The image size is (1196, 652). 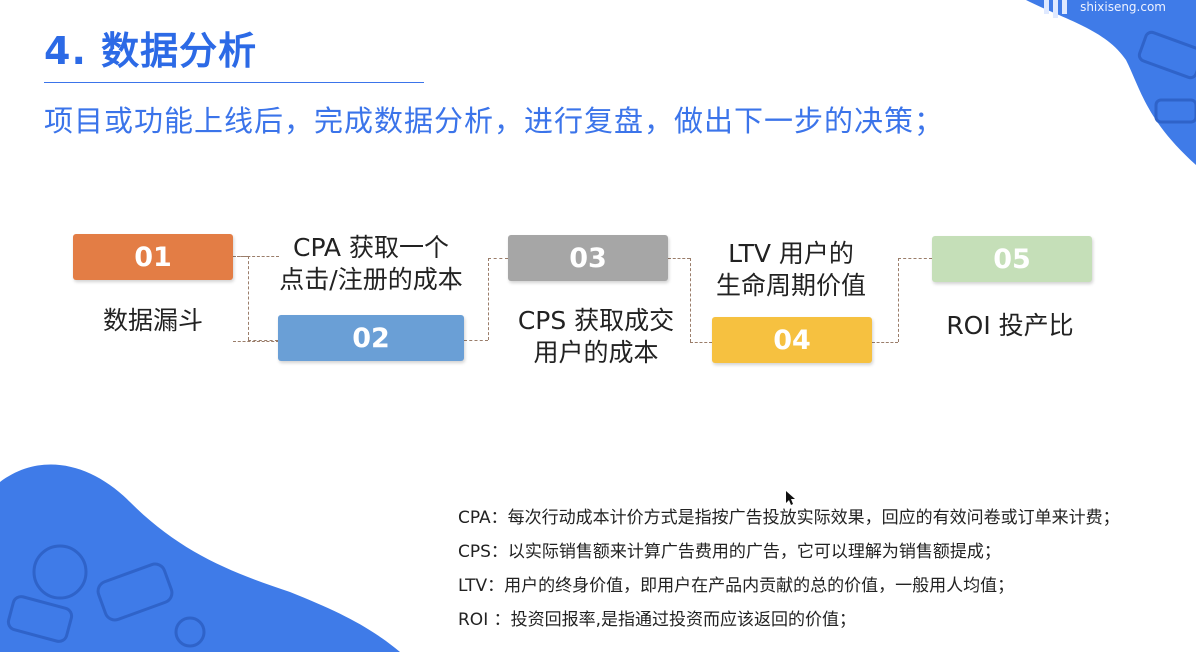 What do you see at coordinates (494, 121) in the screenshot?
I see `slide-subtitle: 项目或功能上线后，完成数据分析，进行复盘，做出下一步的决策；` at bounding box center [494, 121].